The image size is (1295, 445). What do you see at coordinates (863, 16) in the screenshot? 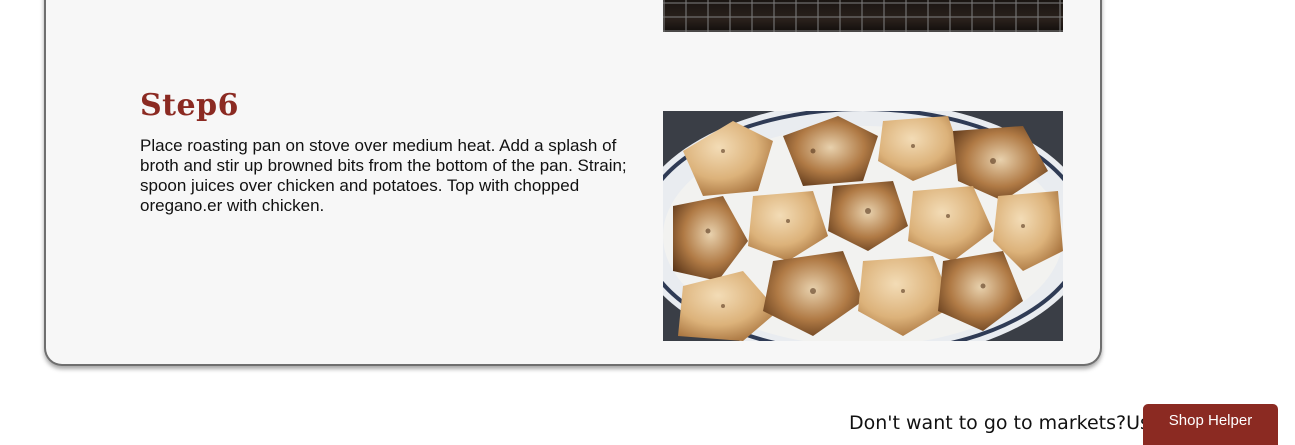
I see `previous-step-image` at bounding box center [863, 16].